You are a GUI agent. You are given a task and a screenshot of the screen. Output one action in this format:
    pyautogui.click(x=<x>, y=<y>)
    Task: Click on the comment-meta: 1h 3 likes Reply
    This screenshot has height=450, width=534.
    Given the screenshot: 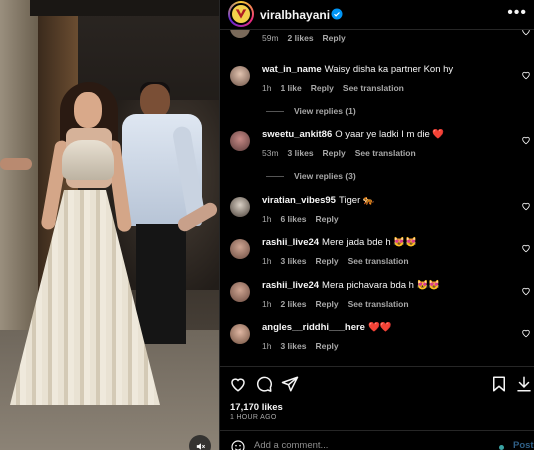 What is the action you would take?
    pyautogui.click(x=300, y=346)
    